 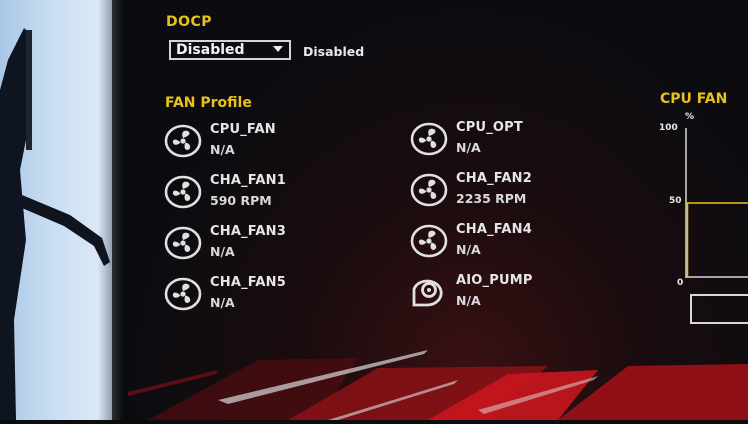 What do you see at coordinates (248, 231) in the screenshot?
I see `fan-name: CHA_FAN3` at bounding box center [248, 231].